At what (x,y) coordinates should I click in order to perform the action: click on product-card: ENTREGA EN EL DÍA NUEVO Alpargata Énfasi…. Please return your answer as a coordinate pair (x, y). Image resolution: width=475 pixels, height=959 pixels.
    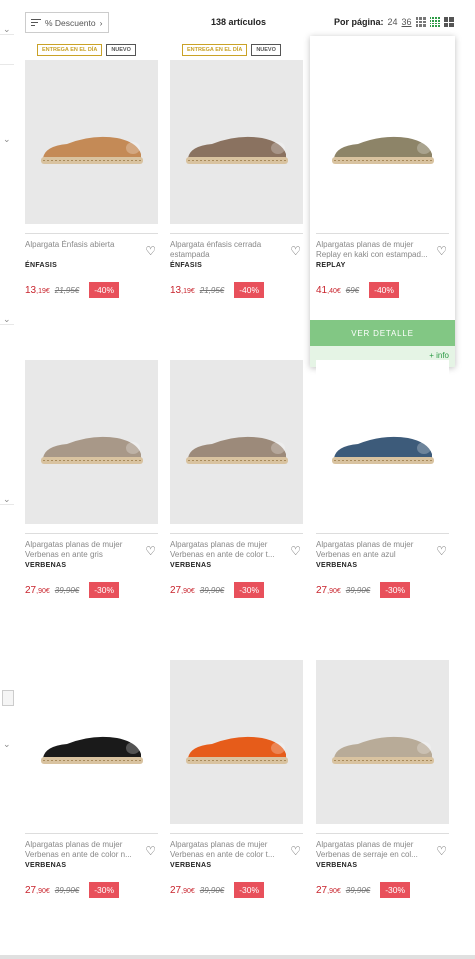
    Looking at the image, I should click on (91, 171).